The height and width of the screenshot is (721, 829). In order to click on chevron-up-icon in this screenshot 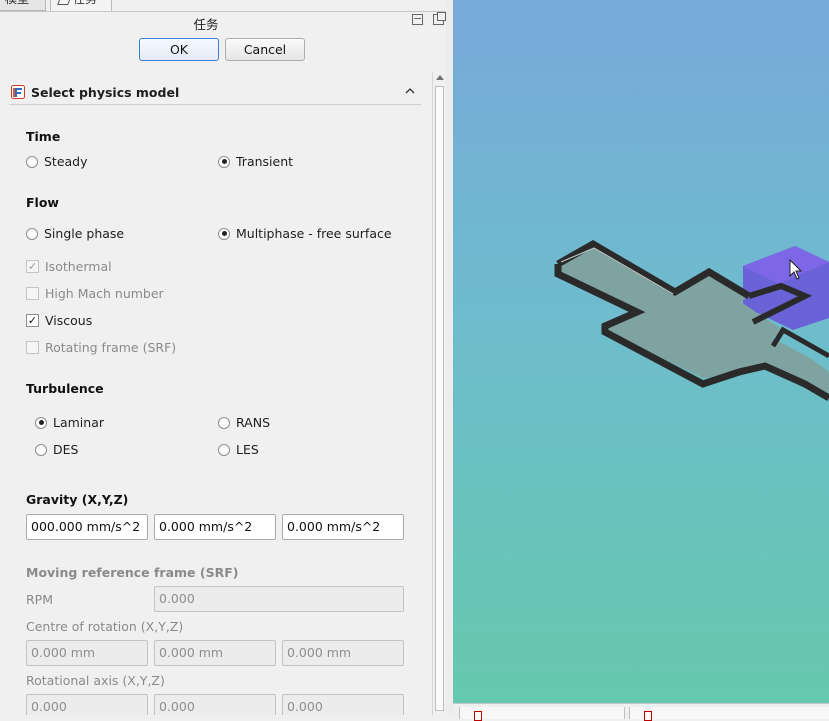, I will do `click(410, 91)`.